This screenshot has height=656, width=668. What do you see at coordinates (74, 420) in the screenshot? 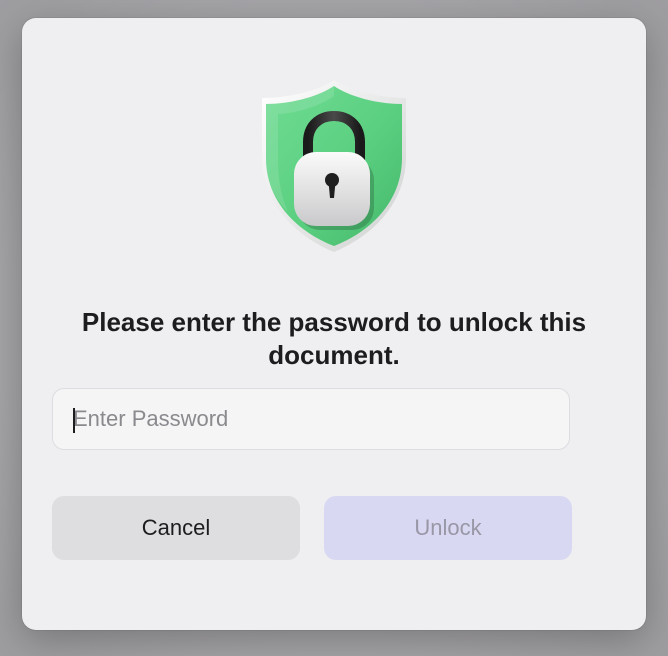
I see `text-cursor` at bounding box center [74, 420].